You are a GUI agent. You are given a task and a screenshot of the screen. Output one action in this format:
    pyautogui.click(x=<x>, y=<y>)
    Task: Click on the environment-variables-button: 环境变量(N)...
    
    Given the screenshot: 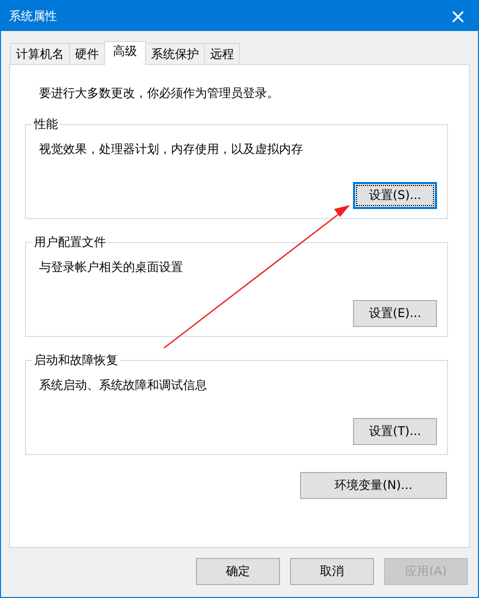 What is the action you would take?
    pyautogui.click(x=373, y=485)
    